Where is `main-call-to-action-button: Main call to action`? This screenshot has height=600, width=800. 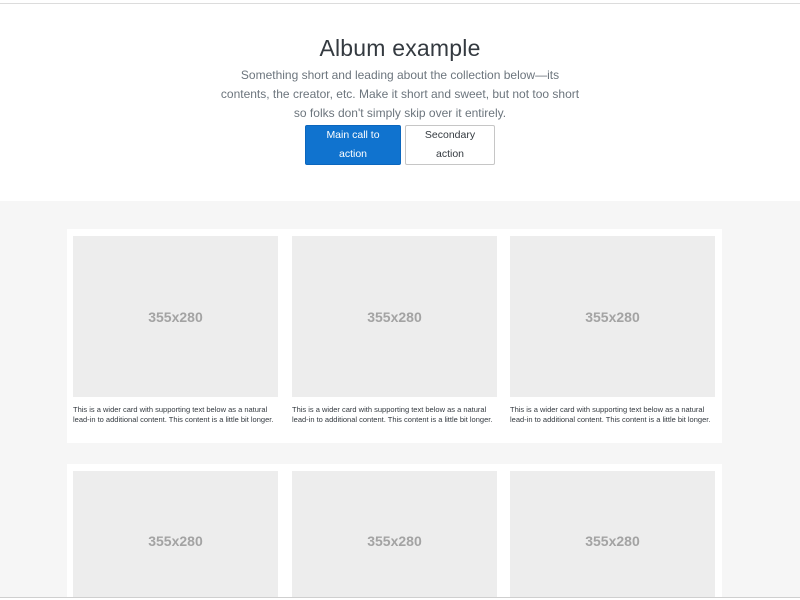 main-call-to-action-button: Main call to action is located at coordinates (353, 145).